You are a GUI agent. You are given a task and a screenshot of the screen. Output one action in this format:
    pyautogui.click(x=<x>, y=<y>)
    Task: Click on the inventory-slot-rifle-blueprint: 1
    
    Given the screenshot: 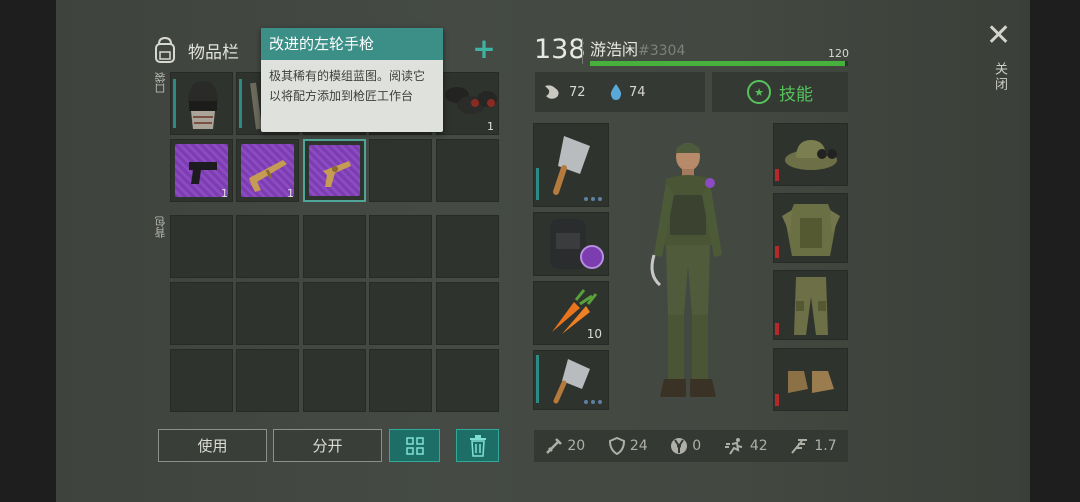 What is the action you would take?
    pyautogui.click(x=267, y=170)
    